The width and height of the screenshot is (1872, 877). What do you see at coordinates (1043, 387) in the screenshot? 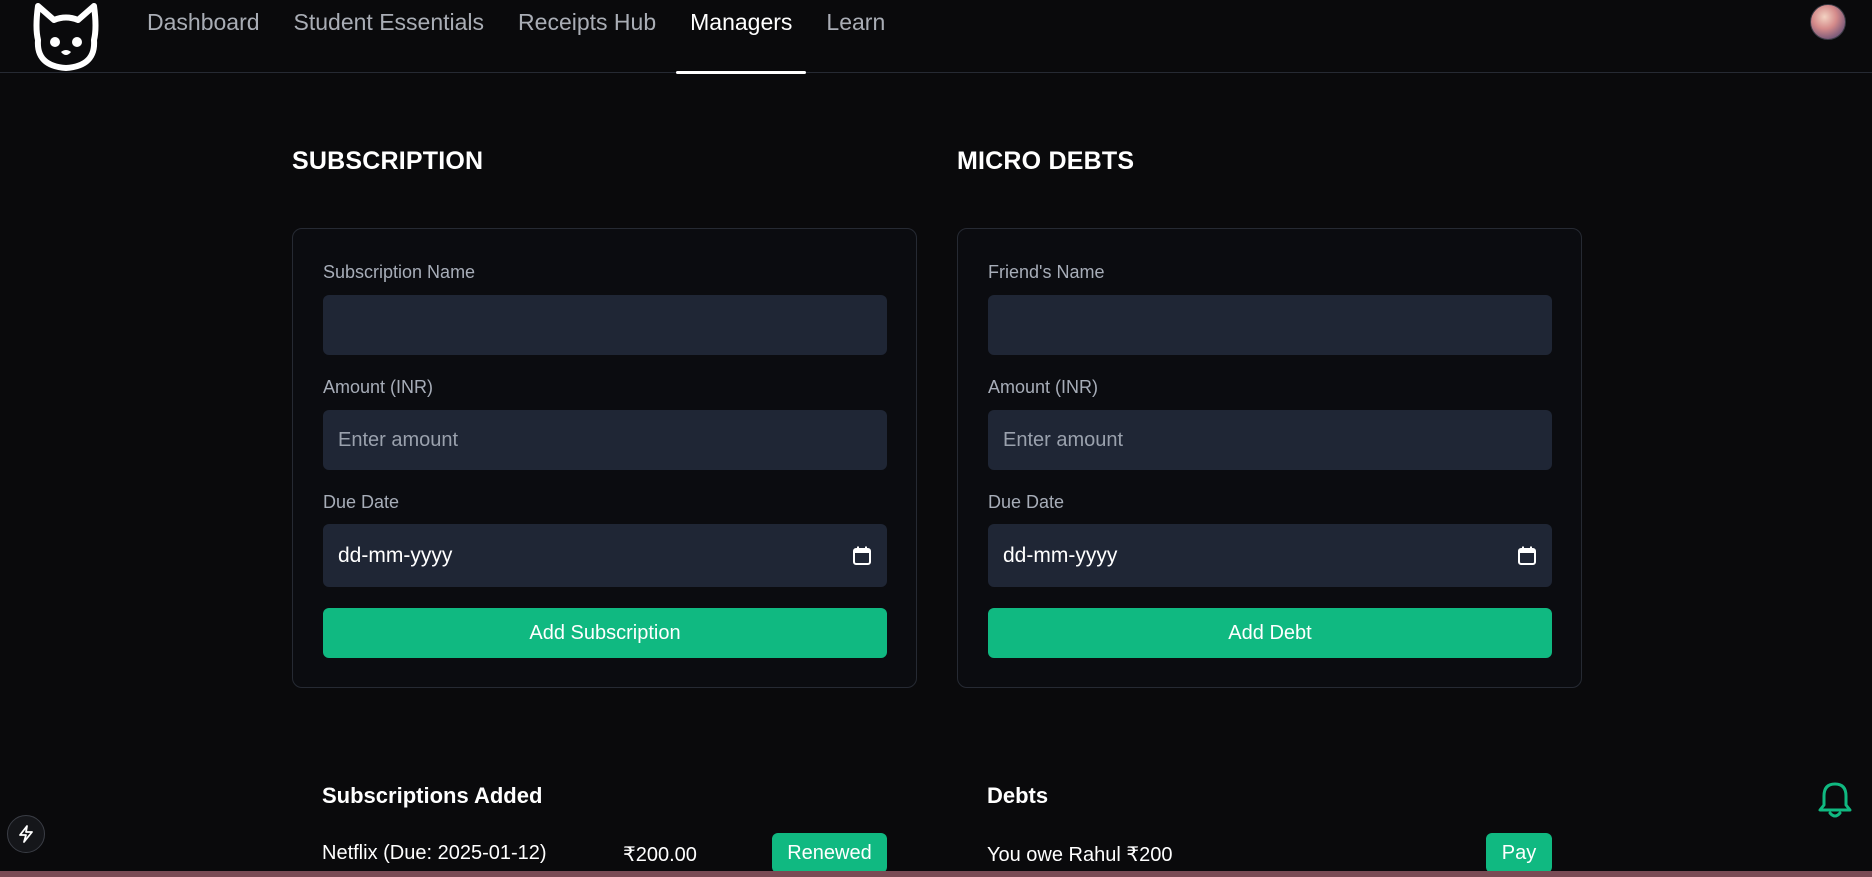
I see `debt-amount-label: Amount (INR)` at bounding box center [1043, 387].